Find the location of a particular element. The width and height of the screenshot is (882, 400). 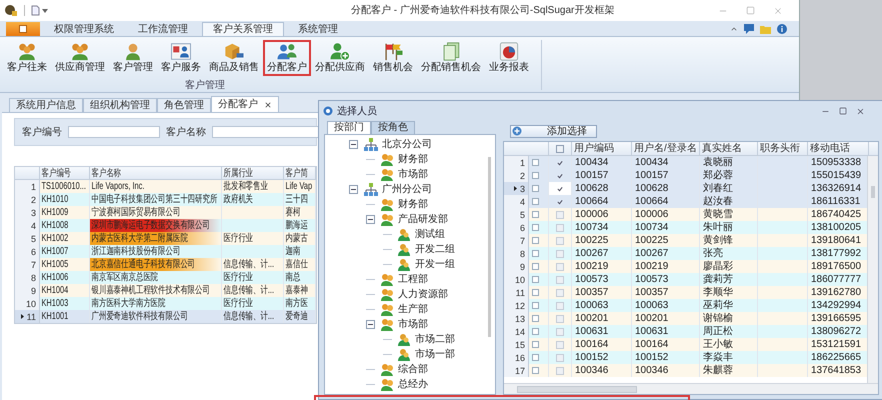

tree-item: 市场一部 is located at coordinates (435, 354).